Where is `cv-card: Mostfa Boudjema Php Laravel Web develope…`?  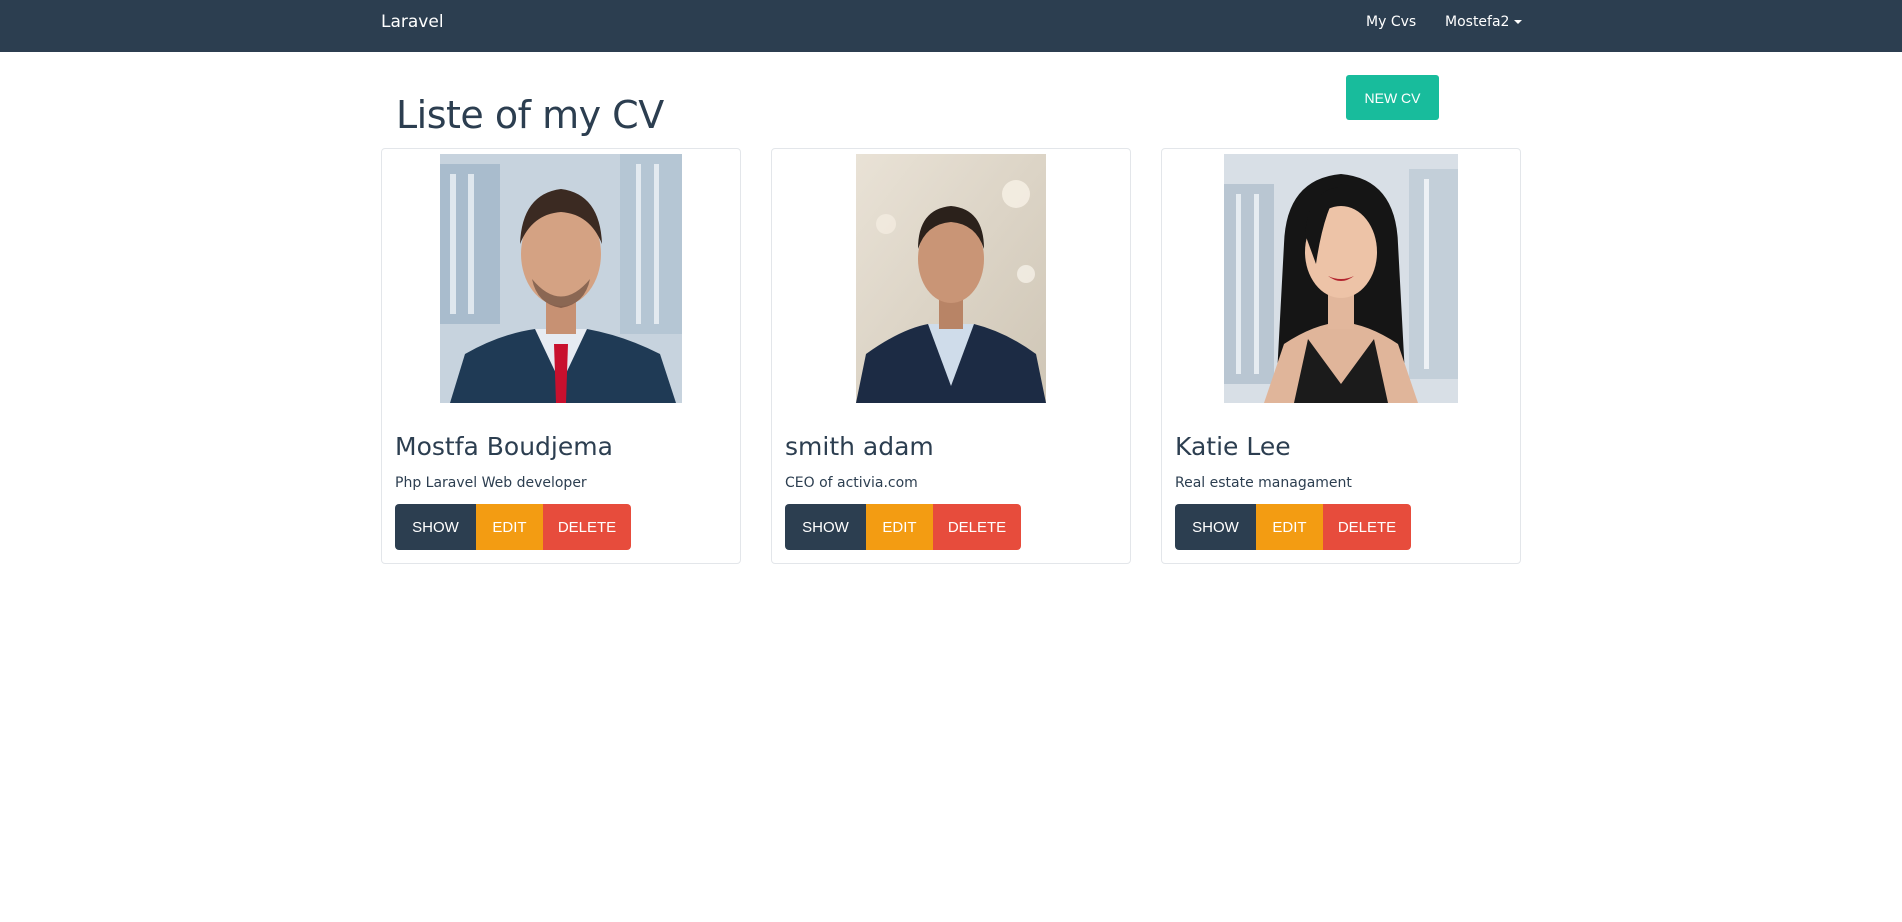 cv-card: Mostfa Boudjema Php Laravel Web develope… is located at coordinates (561, 356).